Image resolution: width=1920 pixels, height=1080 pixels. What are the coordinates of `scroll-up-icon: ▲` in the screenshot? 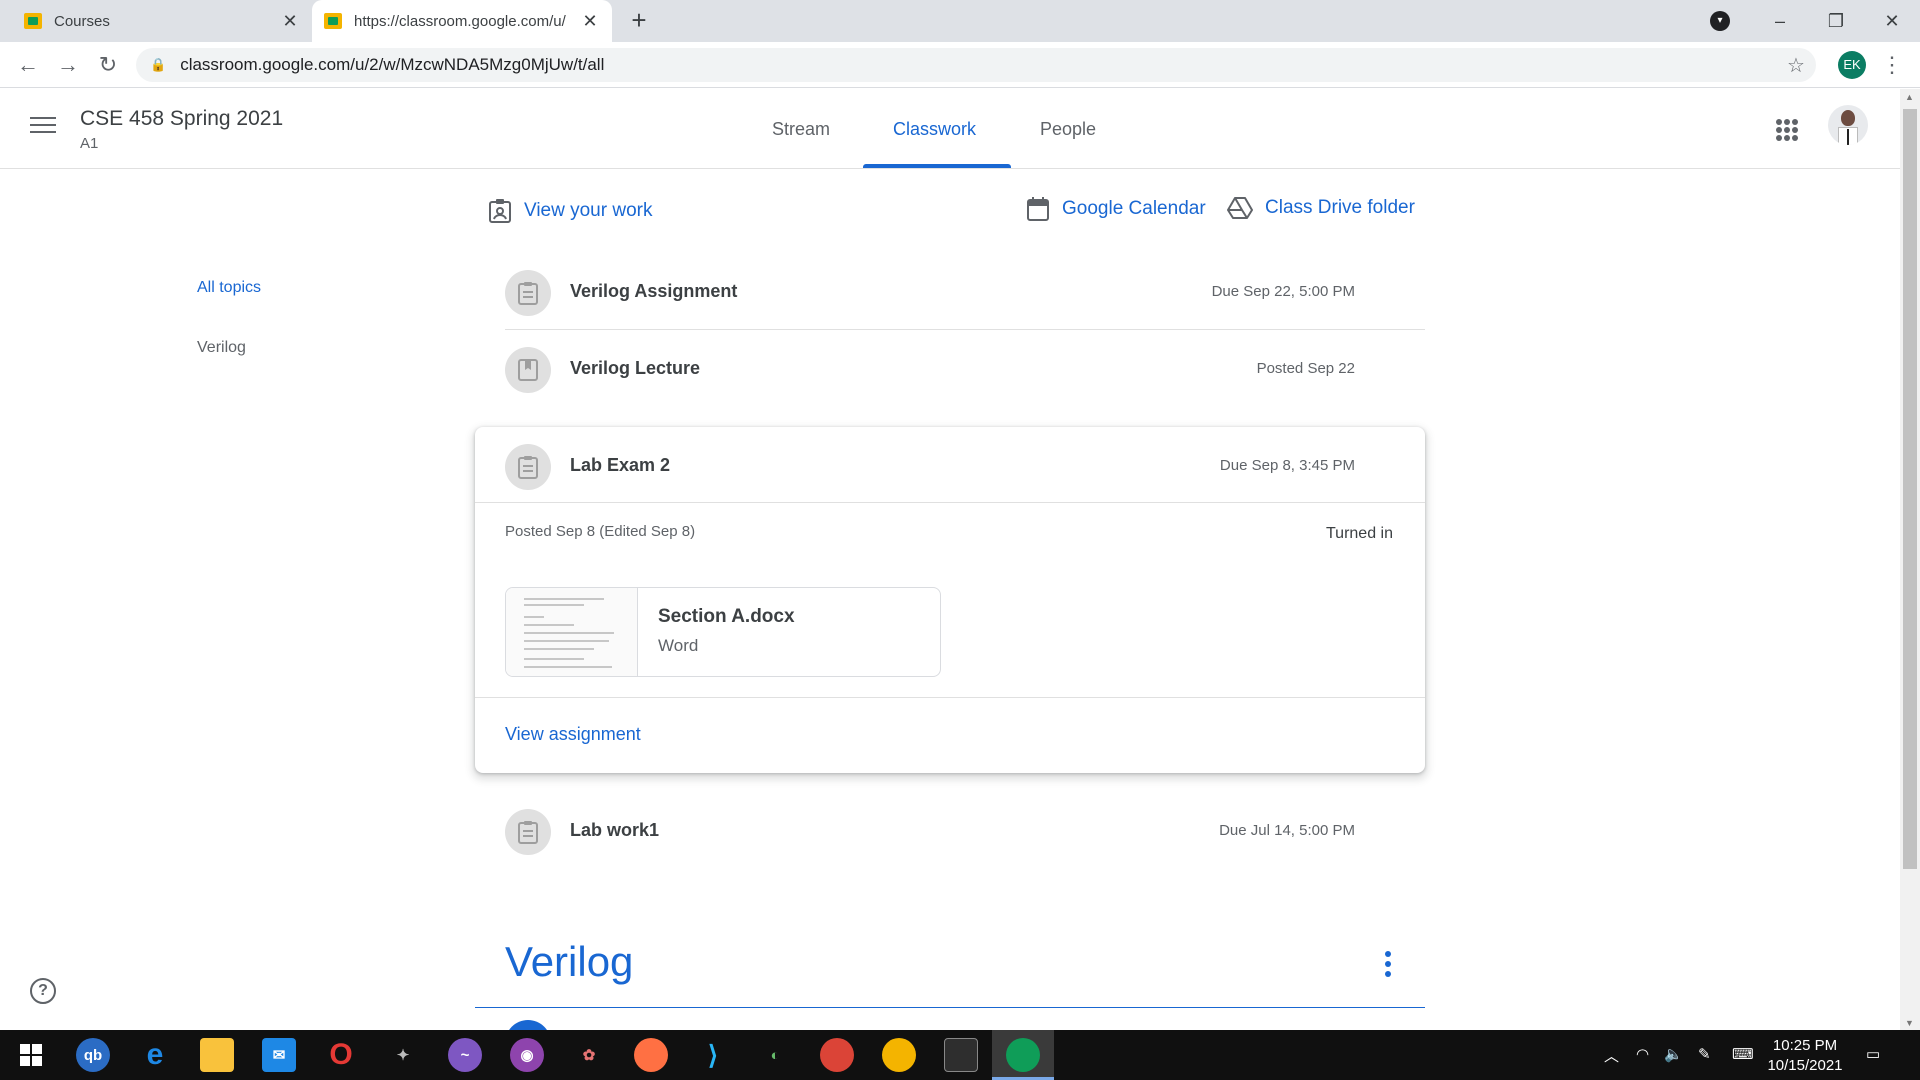 It's located at (1909, 97).